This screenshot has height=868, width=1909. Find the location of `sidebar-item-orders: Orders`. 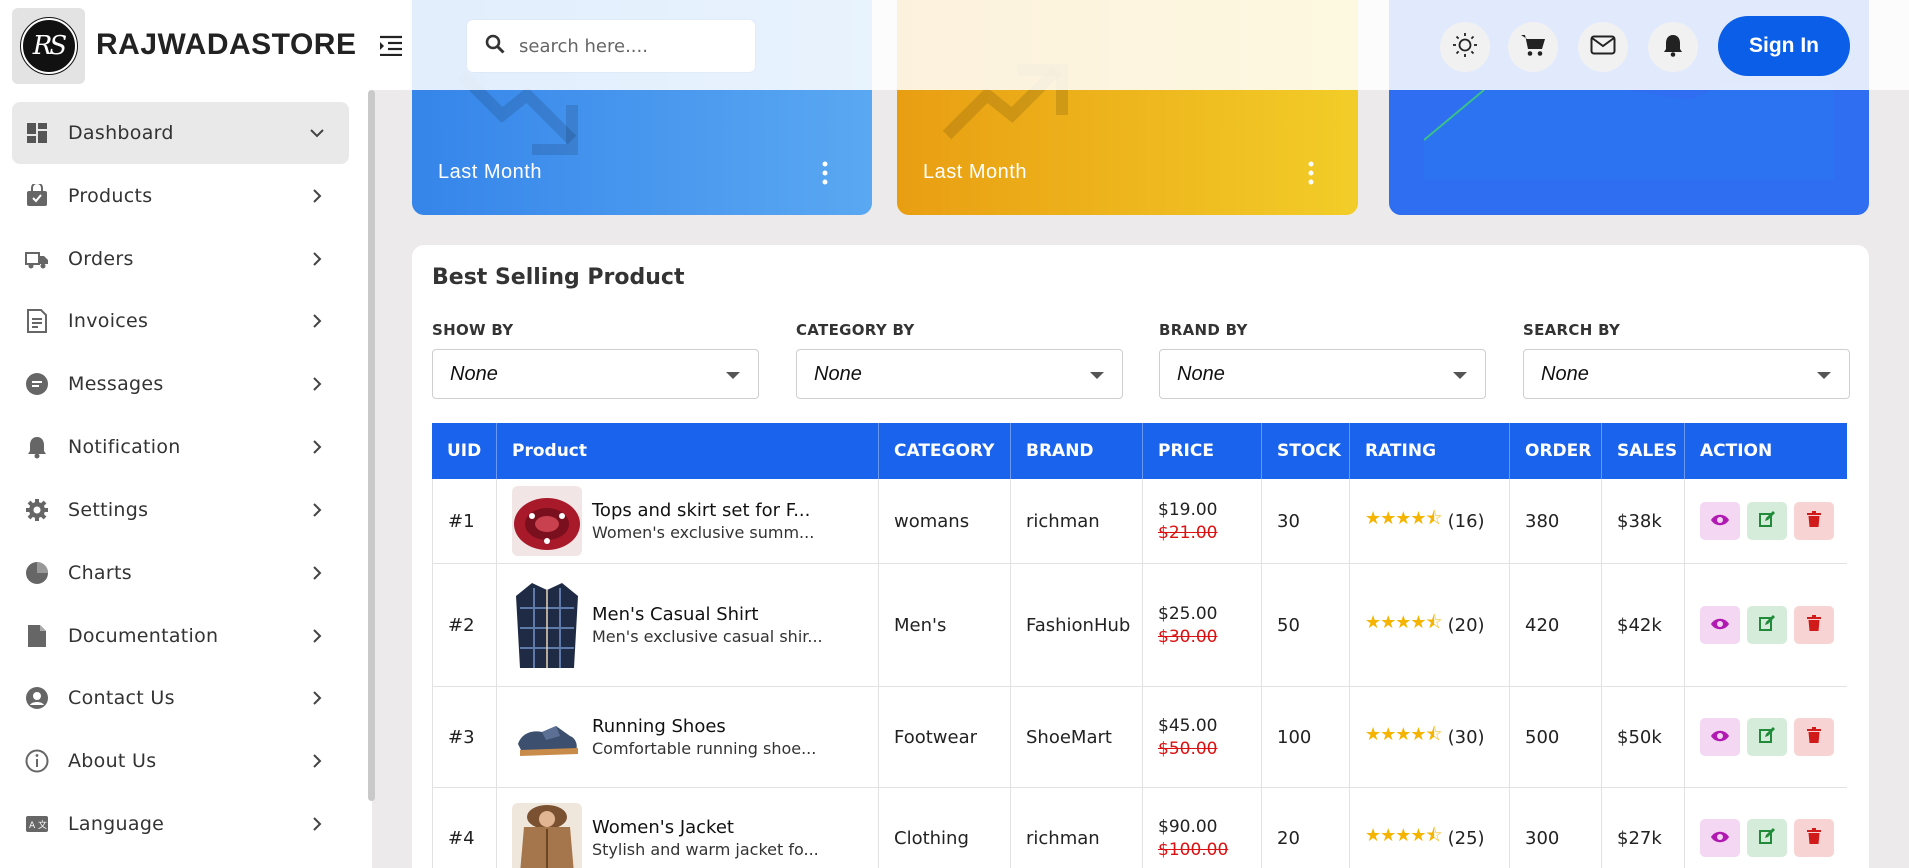

sidebar-item-orders: Orders is located at coordinates (180, 259).